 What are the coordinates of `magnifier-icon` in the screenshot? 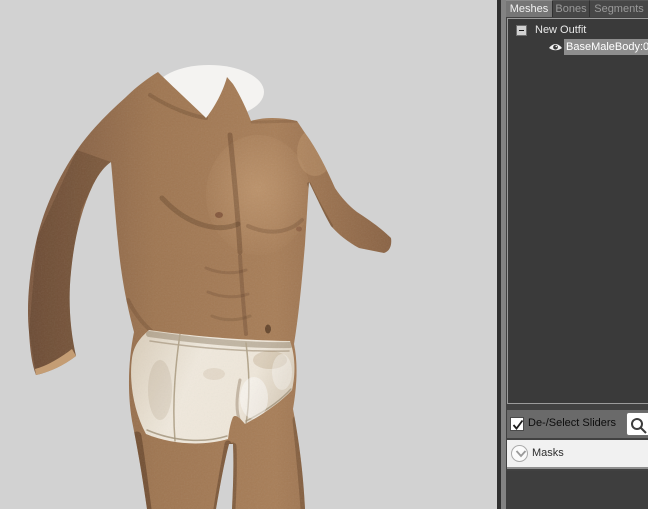 It's located at (639, 426).